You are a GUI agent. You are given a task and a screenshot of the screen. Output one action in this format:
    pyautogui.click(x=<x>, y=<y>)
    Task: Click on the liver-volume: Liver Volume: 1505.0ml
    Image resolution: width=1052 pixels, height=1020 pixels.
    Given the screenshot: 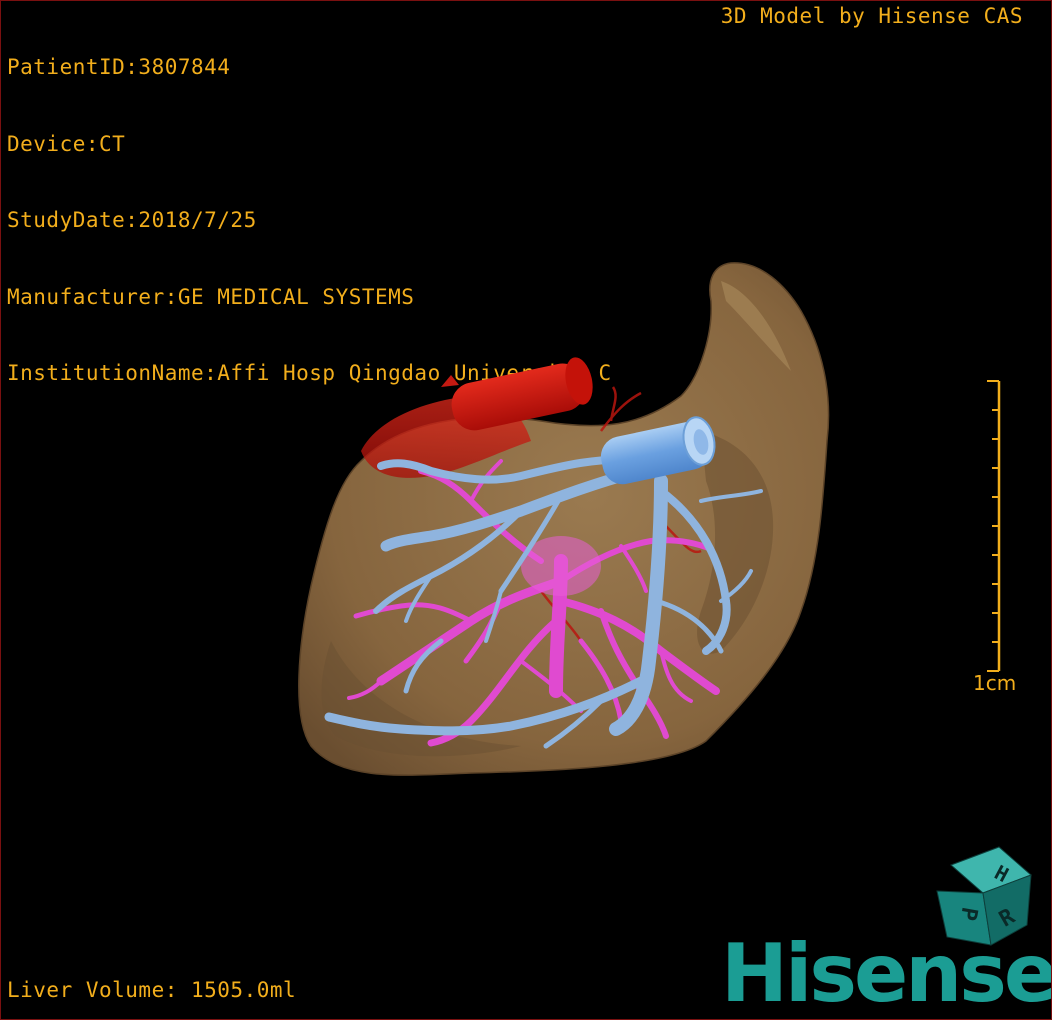 What is the action you would take?
    pyautogui.click(x=152, y=989)
    